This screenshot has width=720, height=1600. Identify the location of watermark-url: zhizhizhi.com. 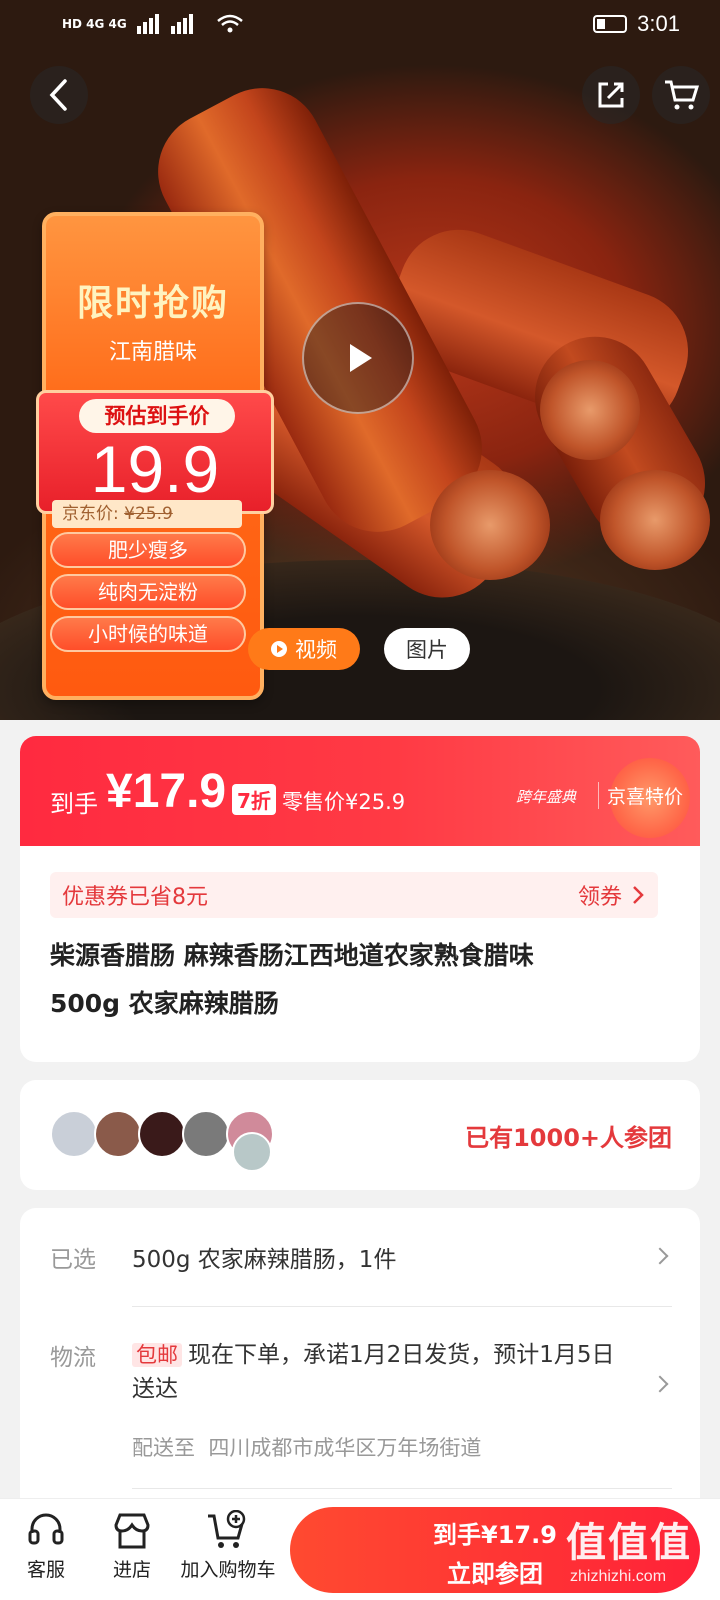
(618, 1576).